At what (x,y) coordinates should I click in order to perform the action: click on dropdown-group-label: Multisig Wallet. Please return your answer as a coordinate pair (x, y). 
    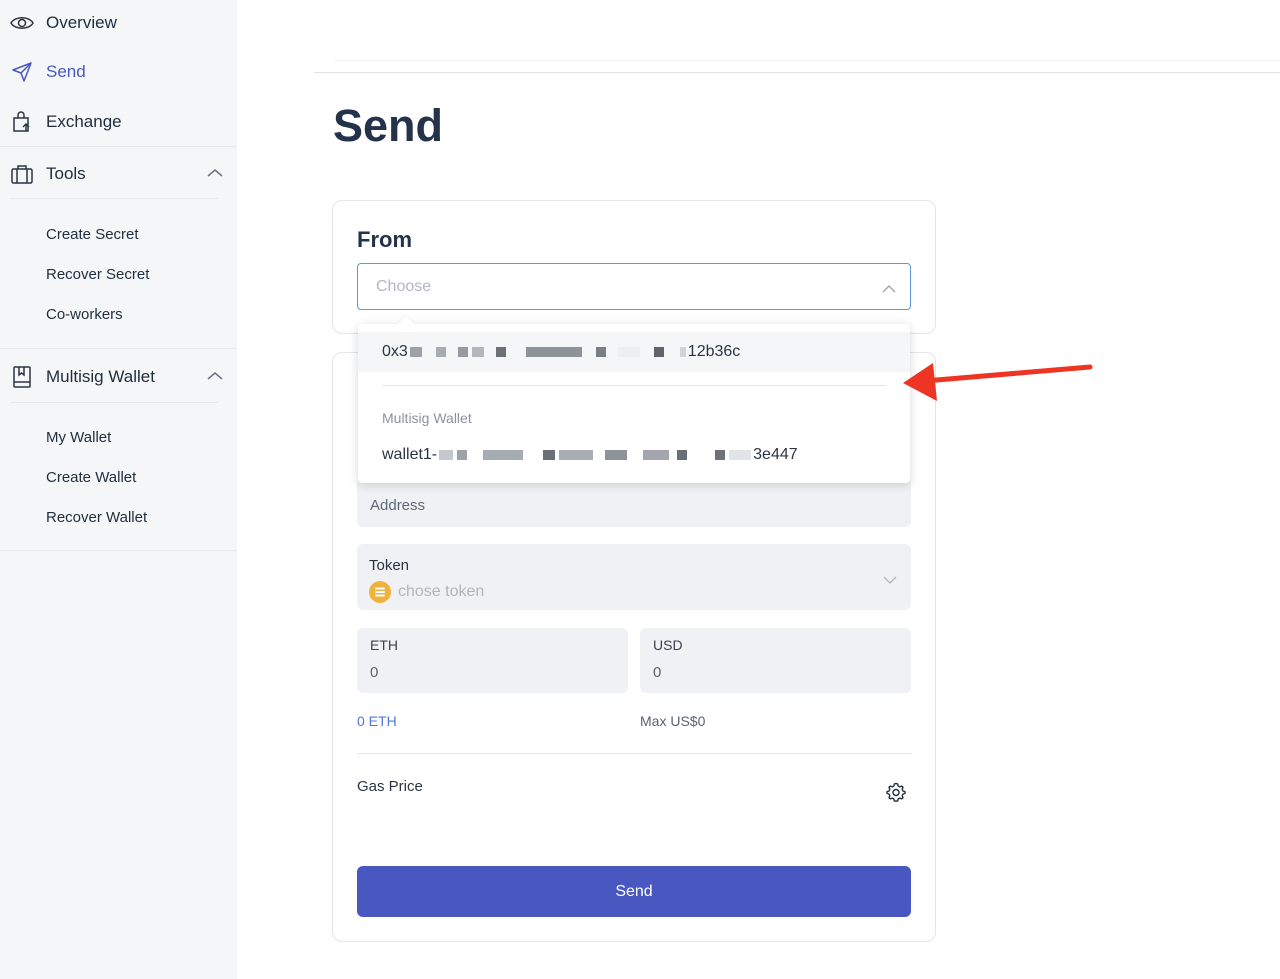
    Looking at the image, I should click on (427, 418).